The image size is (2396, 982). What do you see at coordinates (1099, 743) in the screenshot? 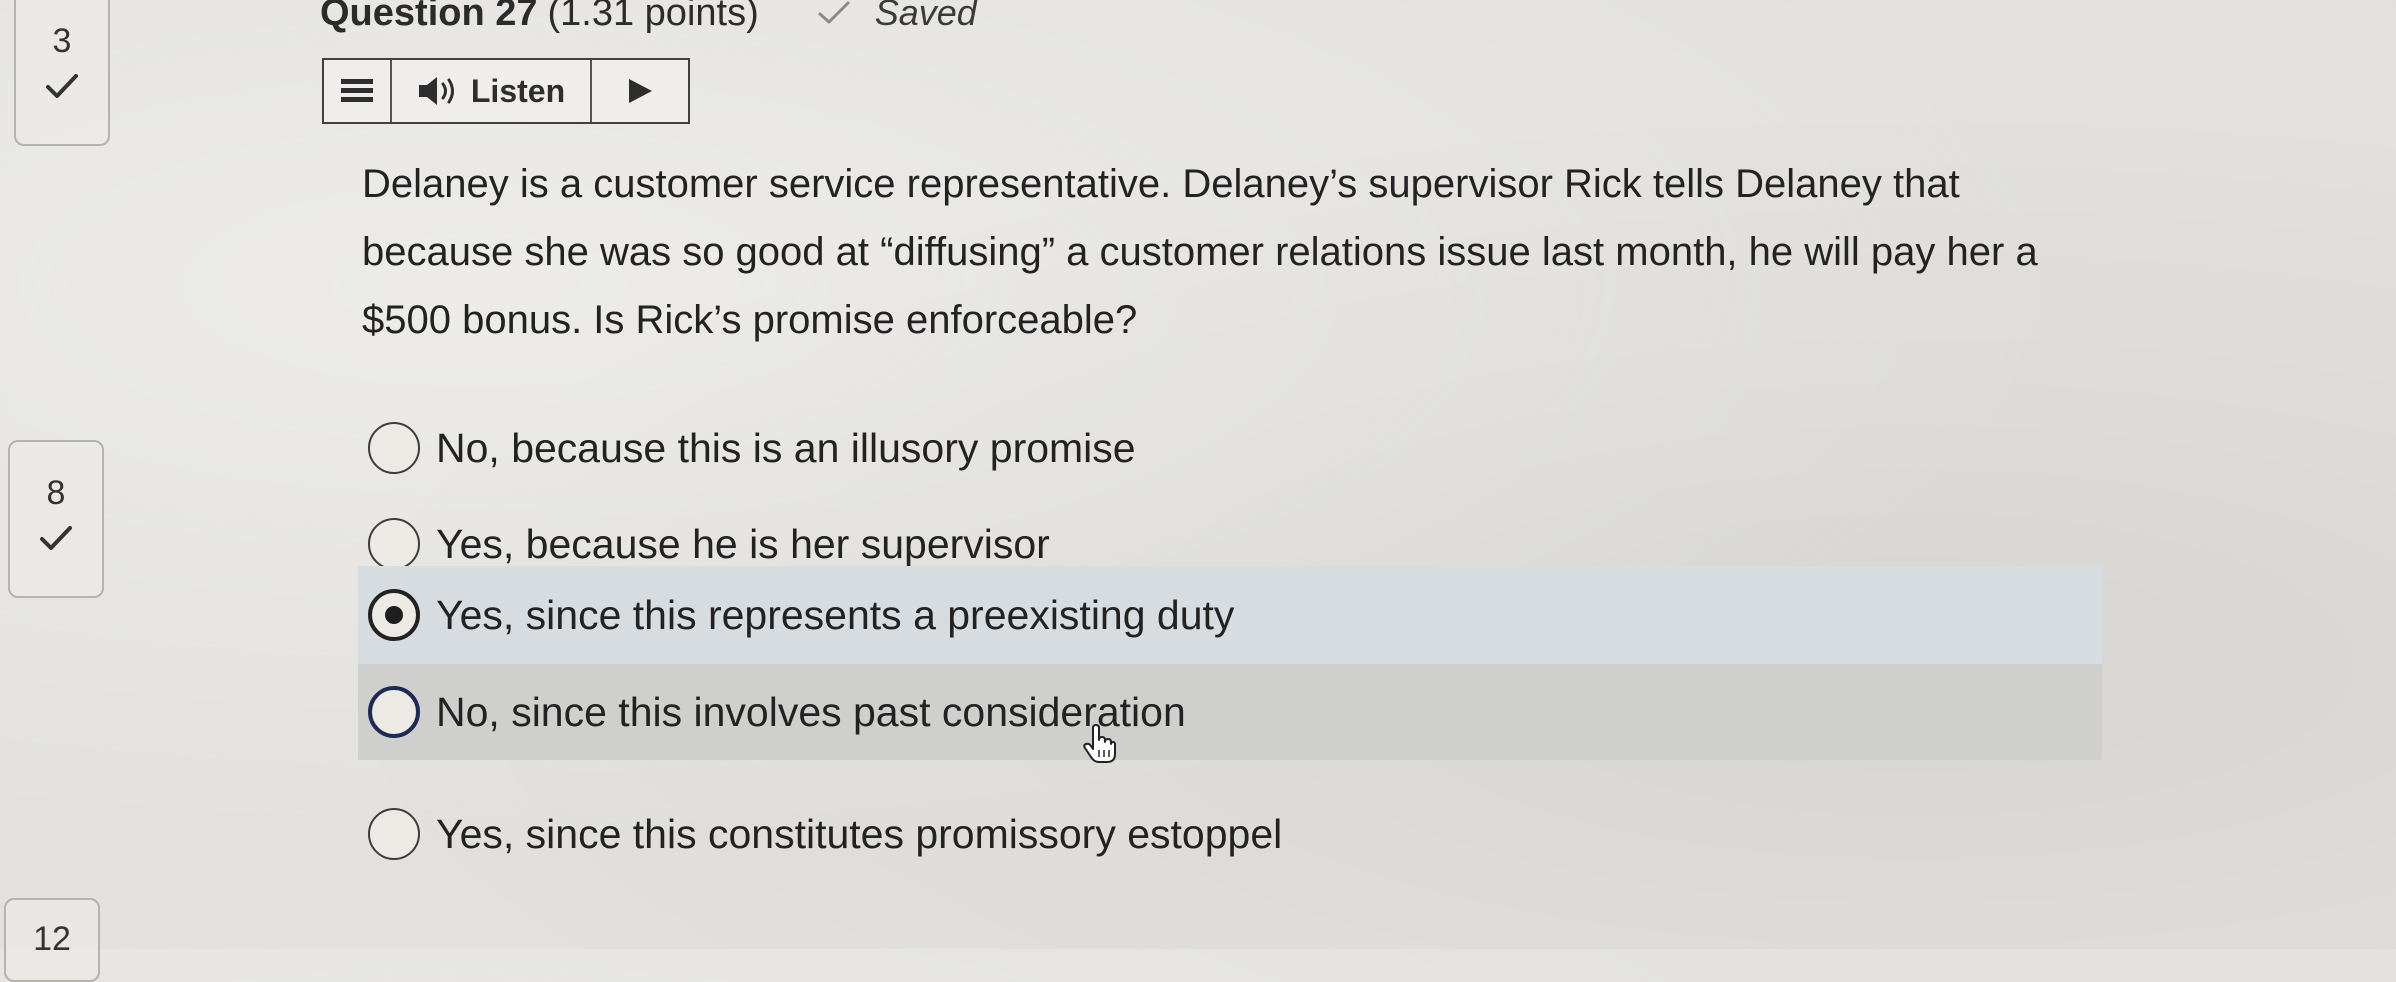
I see `hand-cursor-icon` at bounding box center [1099, 743].